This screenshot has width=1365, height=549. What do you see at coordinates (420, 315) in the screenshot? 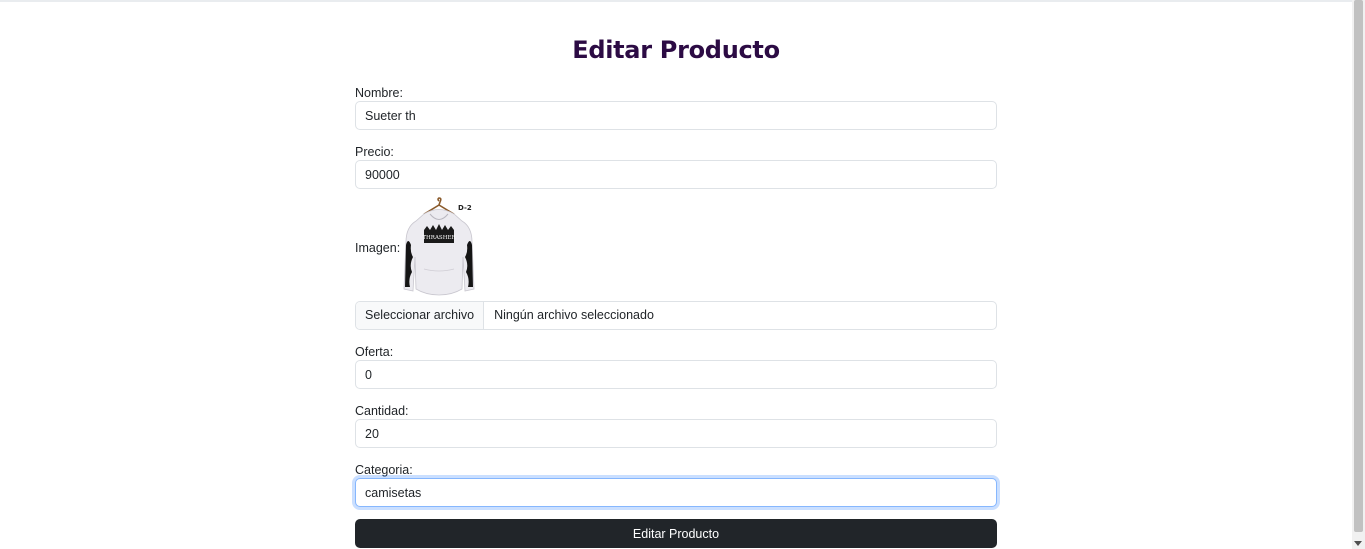
I see `select-file-button: Seleccionar archivo` at bounding box center [420, 315].